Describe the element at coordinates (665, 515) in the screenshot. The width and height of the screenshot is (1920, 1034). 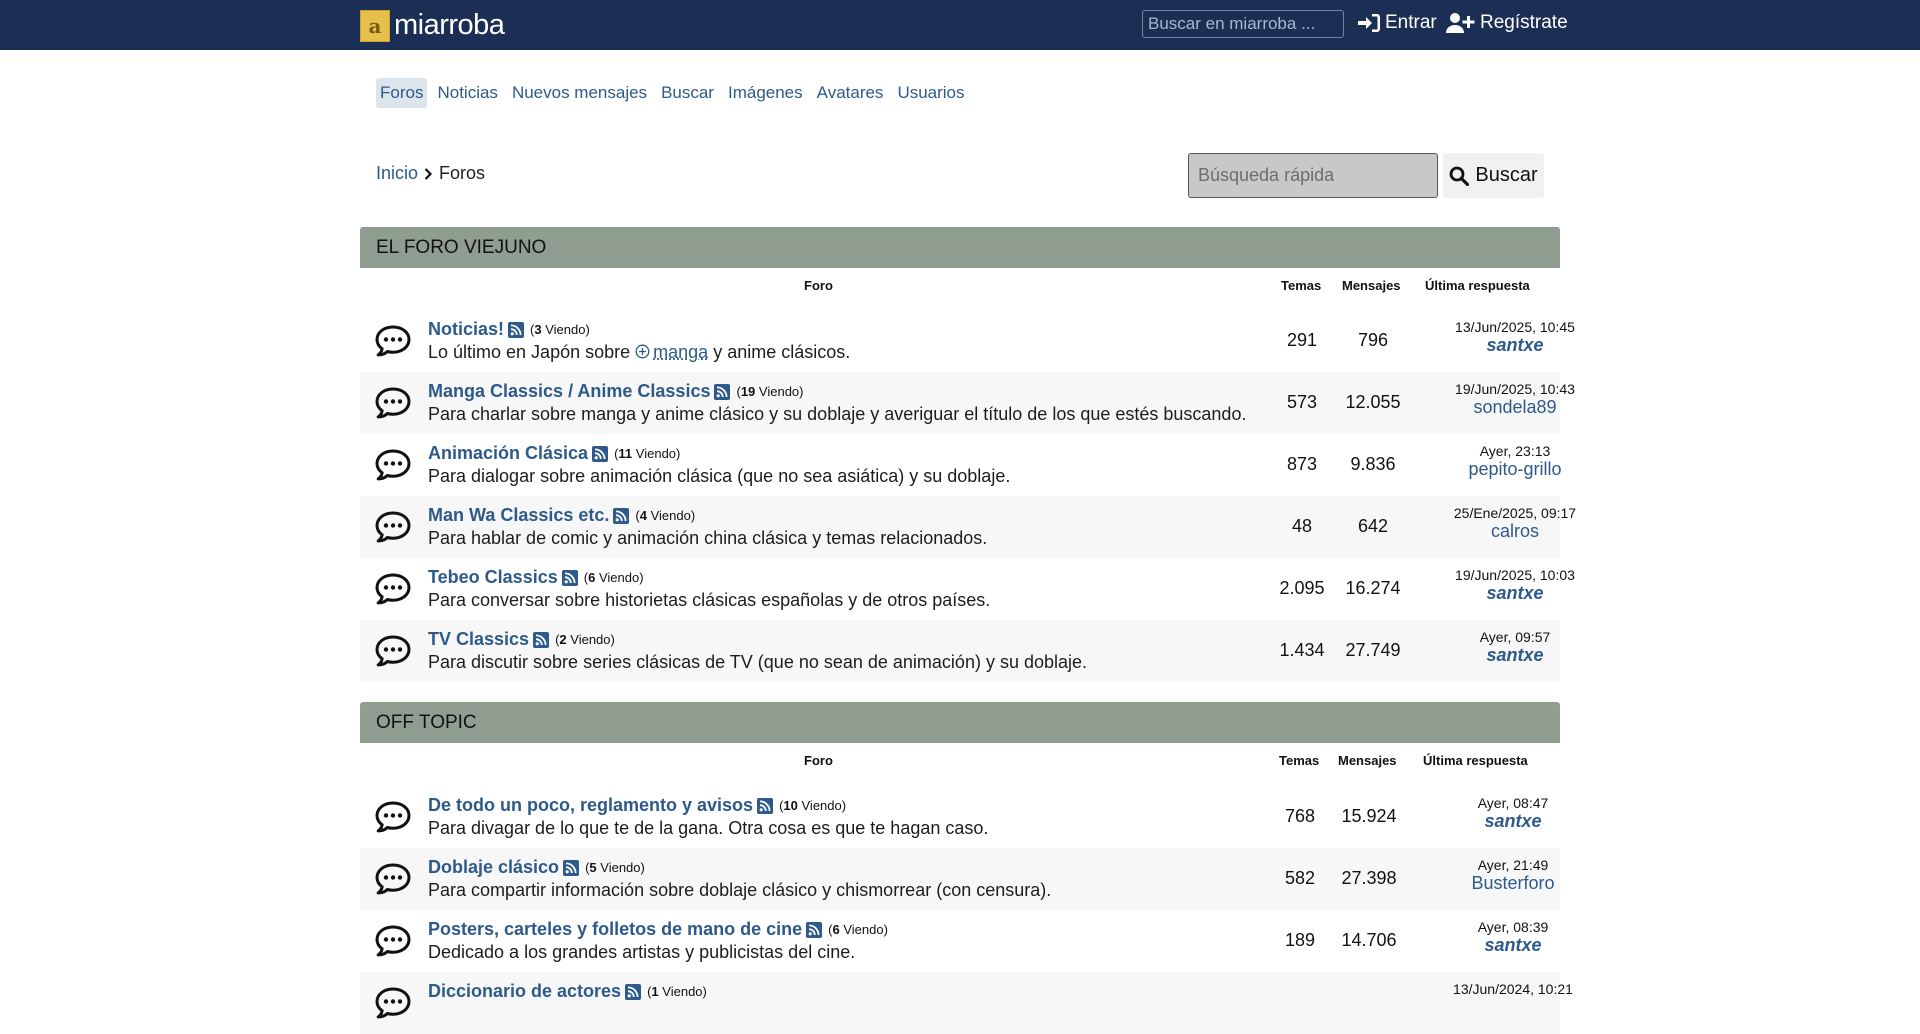
I see `viewing-count: (4 Viendo)` at that location.